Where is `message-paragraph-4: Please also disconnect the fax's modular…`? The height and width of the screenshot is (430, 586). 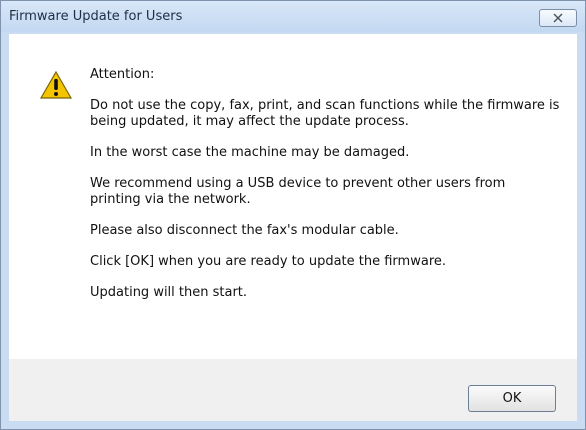
message-paragraph-4: Please also disconnect the fax's modular… is located at coordinates (244, 230).